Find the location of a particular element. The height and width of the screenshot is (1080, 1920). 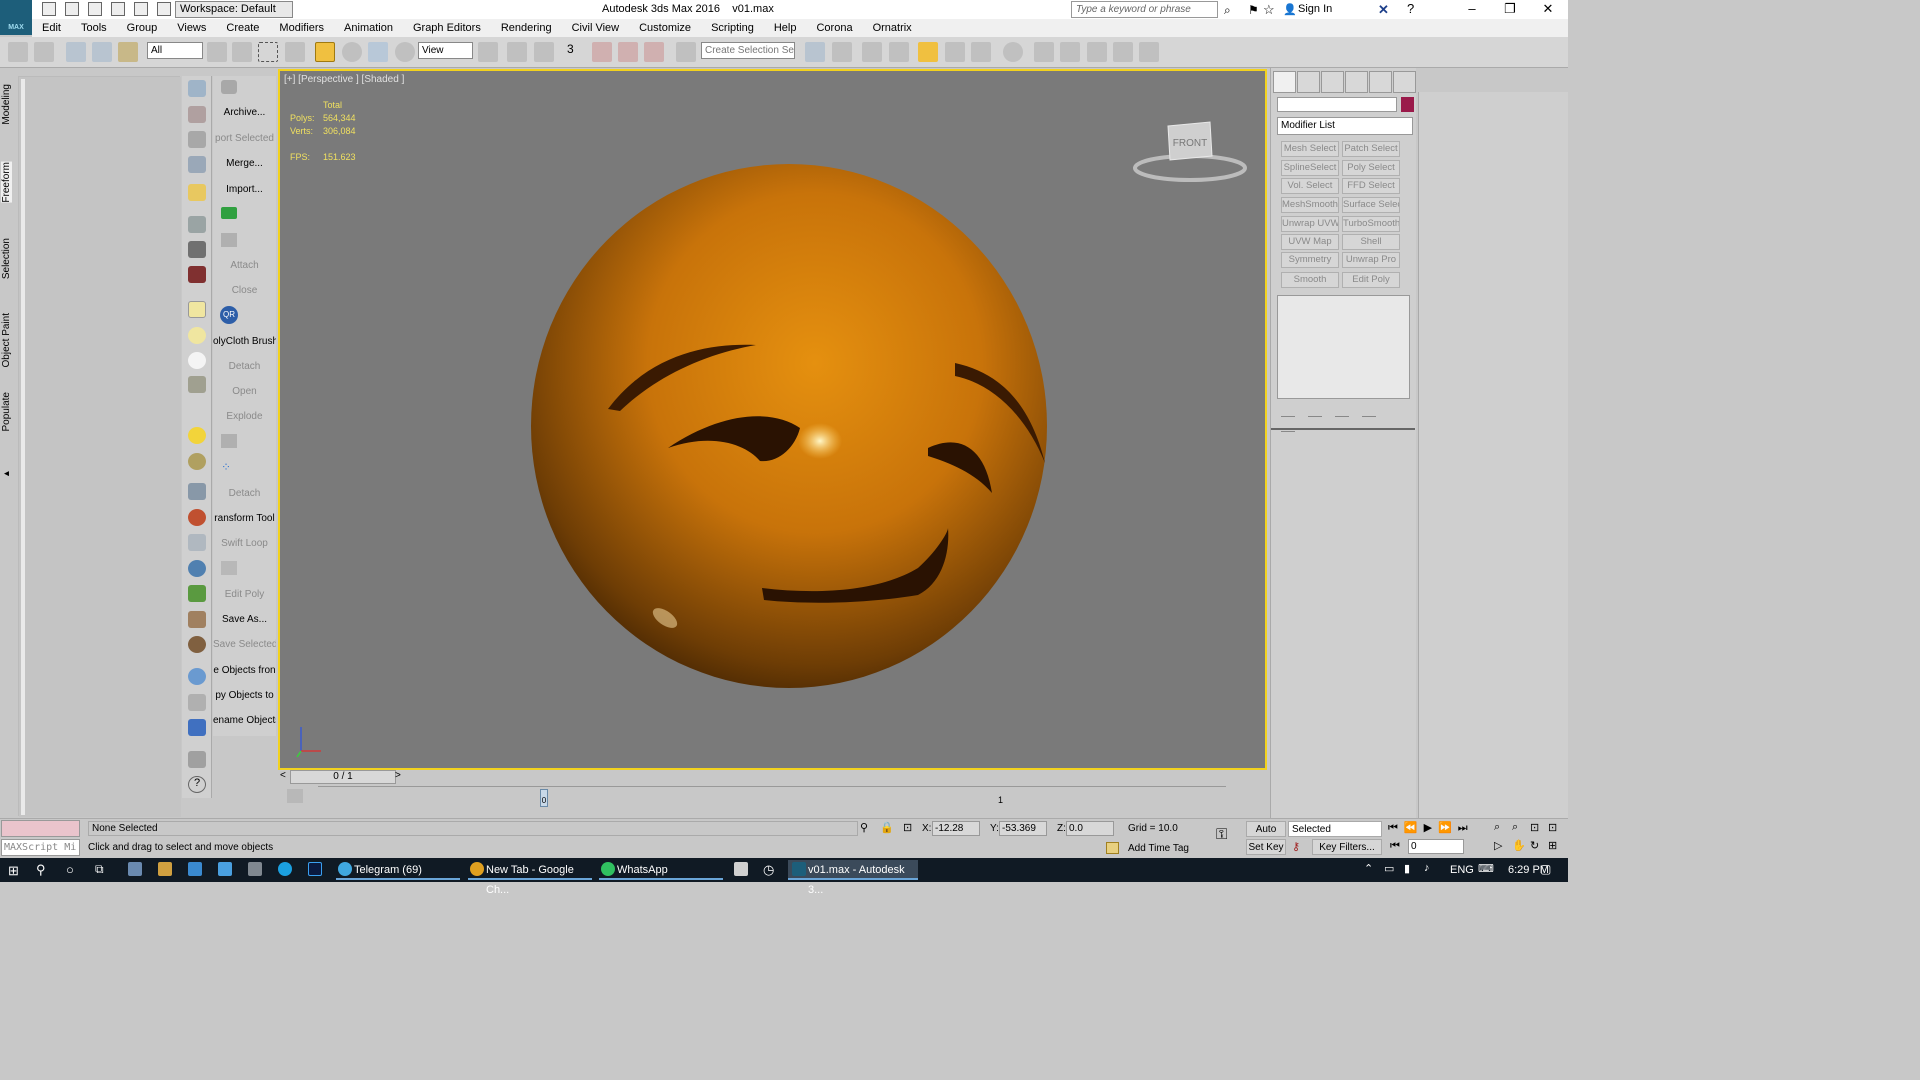

modifier-smooth: Smooth is located at coordinates (1310, 280).